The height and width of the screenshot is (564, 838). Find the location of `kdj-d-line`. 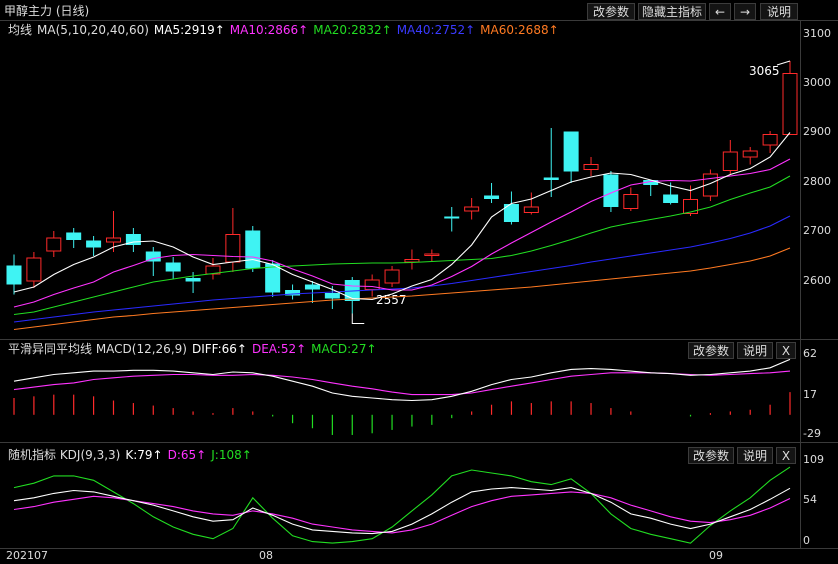

kdj-d-line is located at coordinates (402, 512).